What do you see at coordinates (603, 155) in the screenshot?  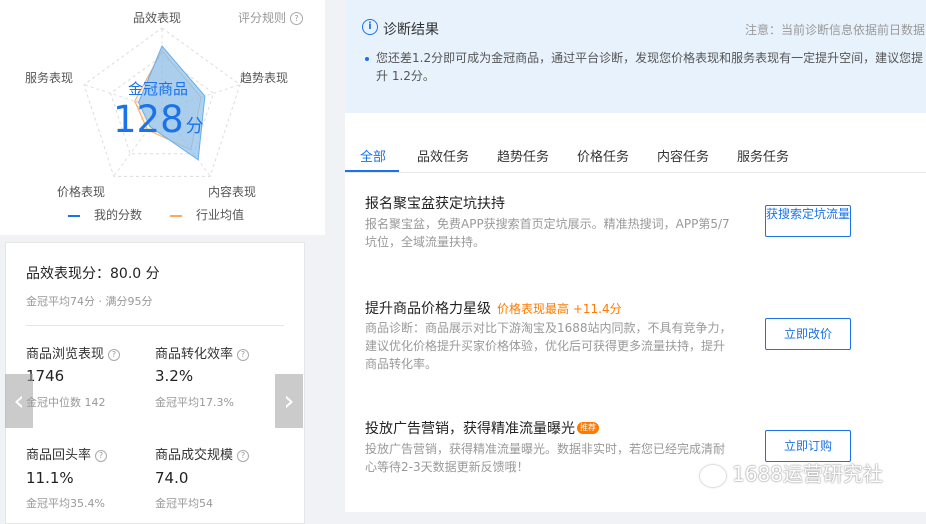 I see `tab-jiage: 价格任务` at bounding box center [603, 155].